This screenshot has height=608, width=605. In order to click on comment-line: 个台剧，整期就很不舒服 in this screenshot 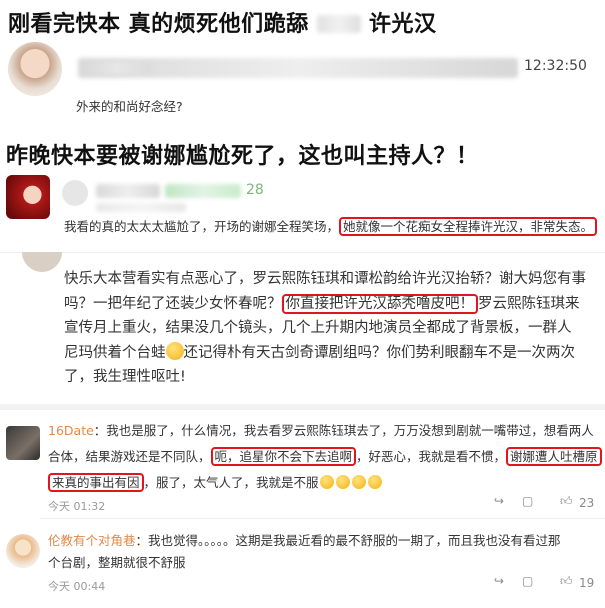, I will do `click(117, 562)`.